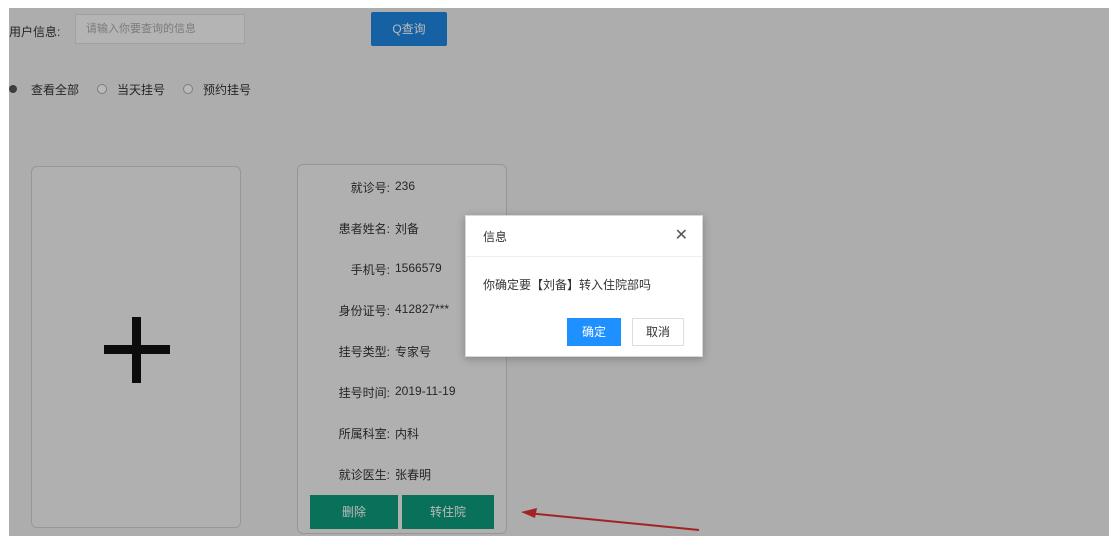 Image resolution: width=1114 pixels, height=538 pixels. I want to click on confirm-dialog: 信息 ✕ 你确定要【刘备】转入住院部吗 确定 取消, so click(584, 286).